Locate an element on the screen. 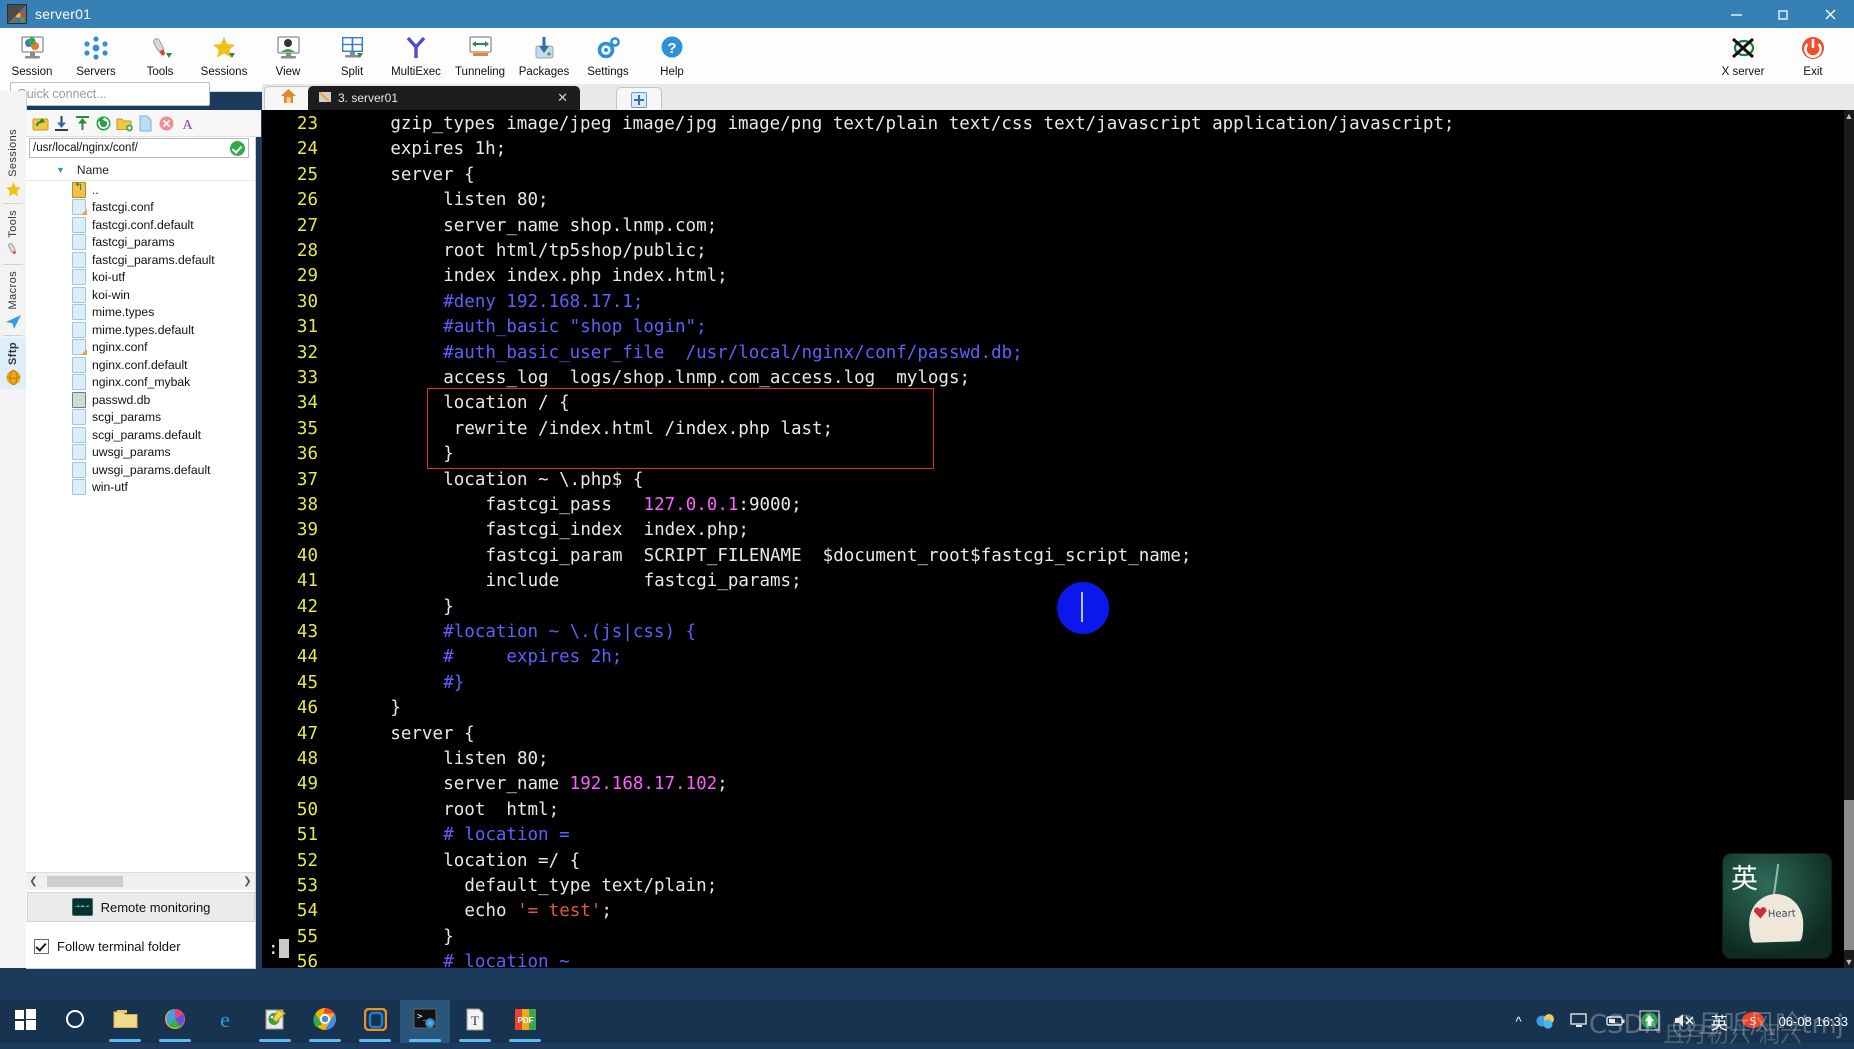 The image size is (1854, 1049). monitor-icon is located at coordinates (1579, 1022).